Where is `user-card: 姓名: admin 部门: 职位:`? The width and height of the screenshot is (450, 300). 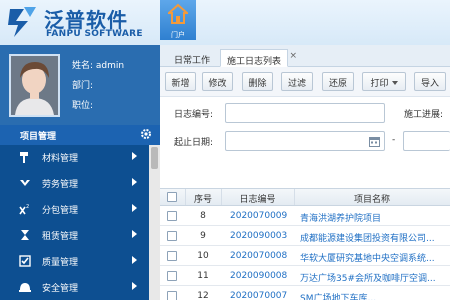
user-card: 姓名: admin 部门: 职位: is located at coordinates (80, 85).